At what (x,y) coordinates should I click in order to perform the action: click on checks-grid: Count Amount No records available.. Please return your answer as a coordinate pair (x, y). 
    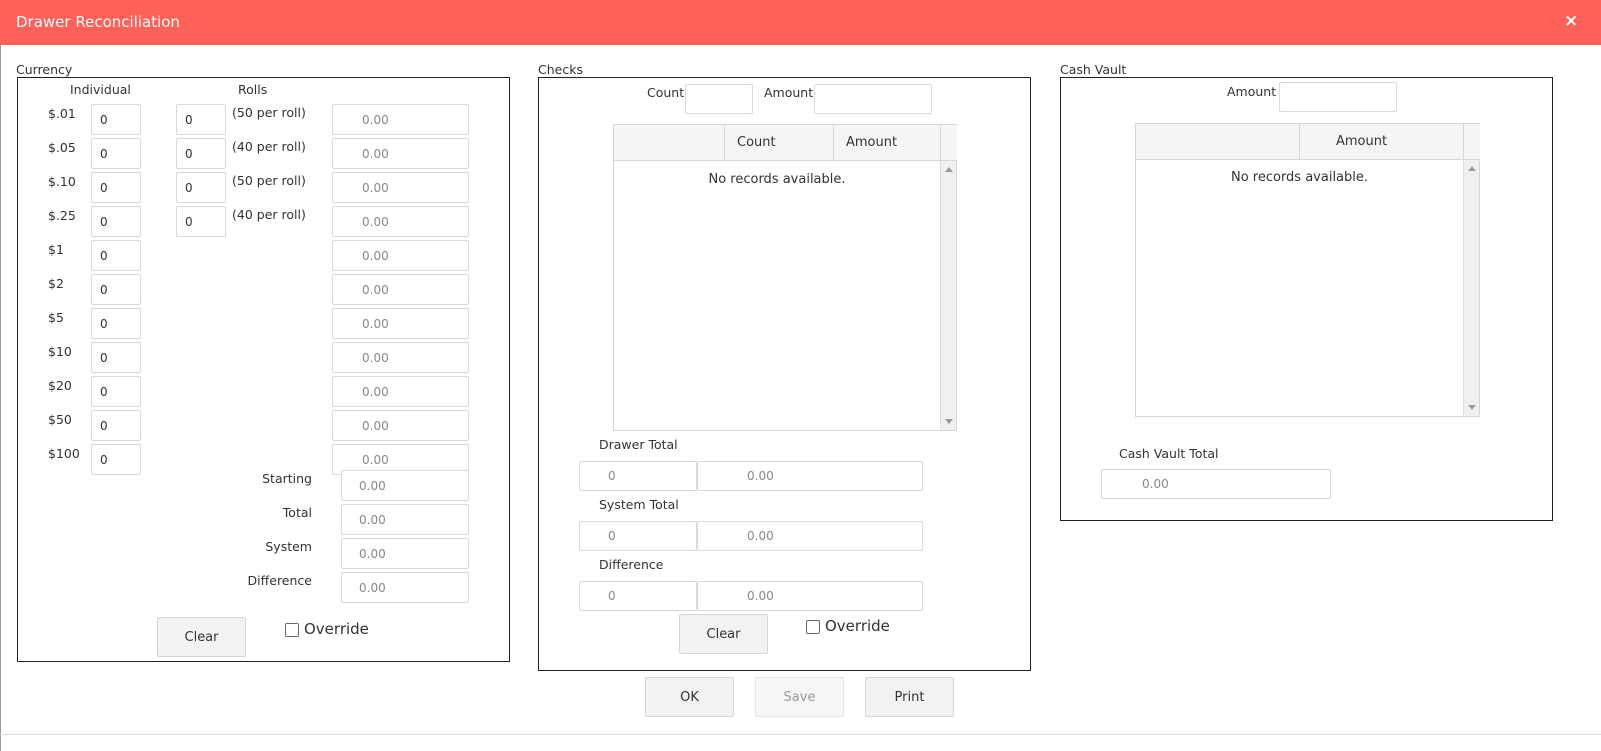
    Looking at the image, I should click on (785, 277).